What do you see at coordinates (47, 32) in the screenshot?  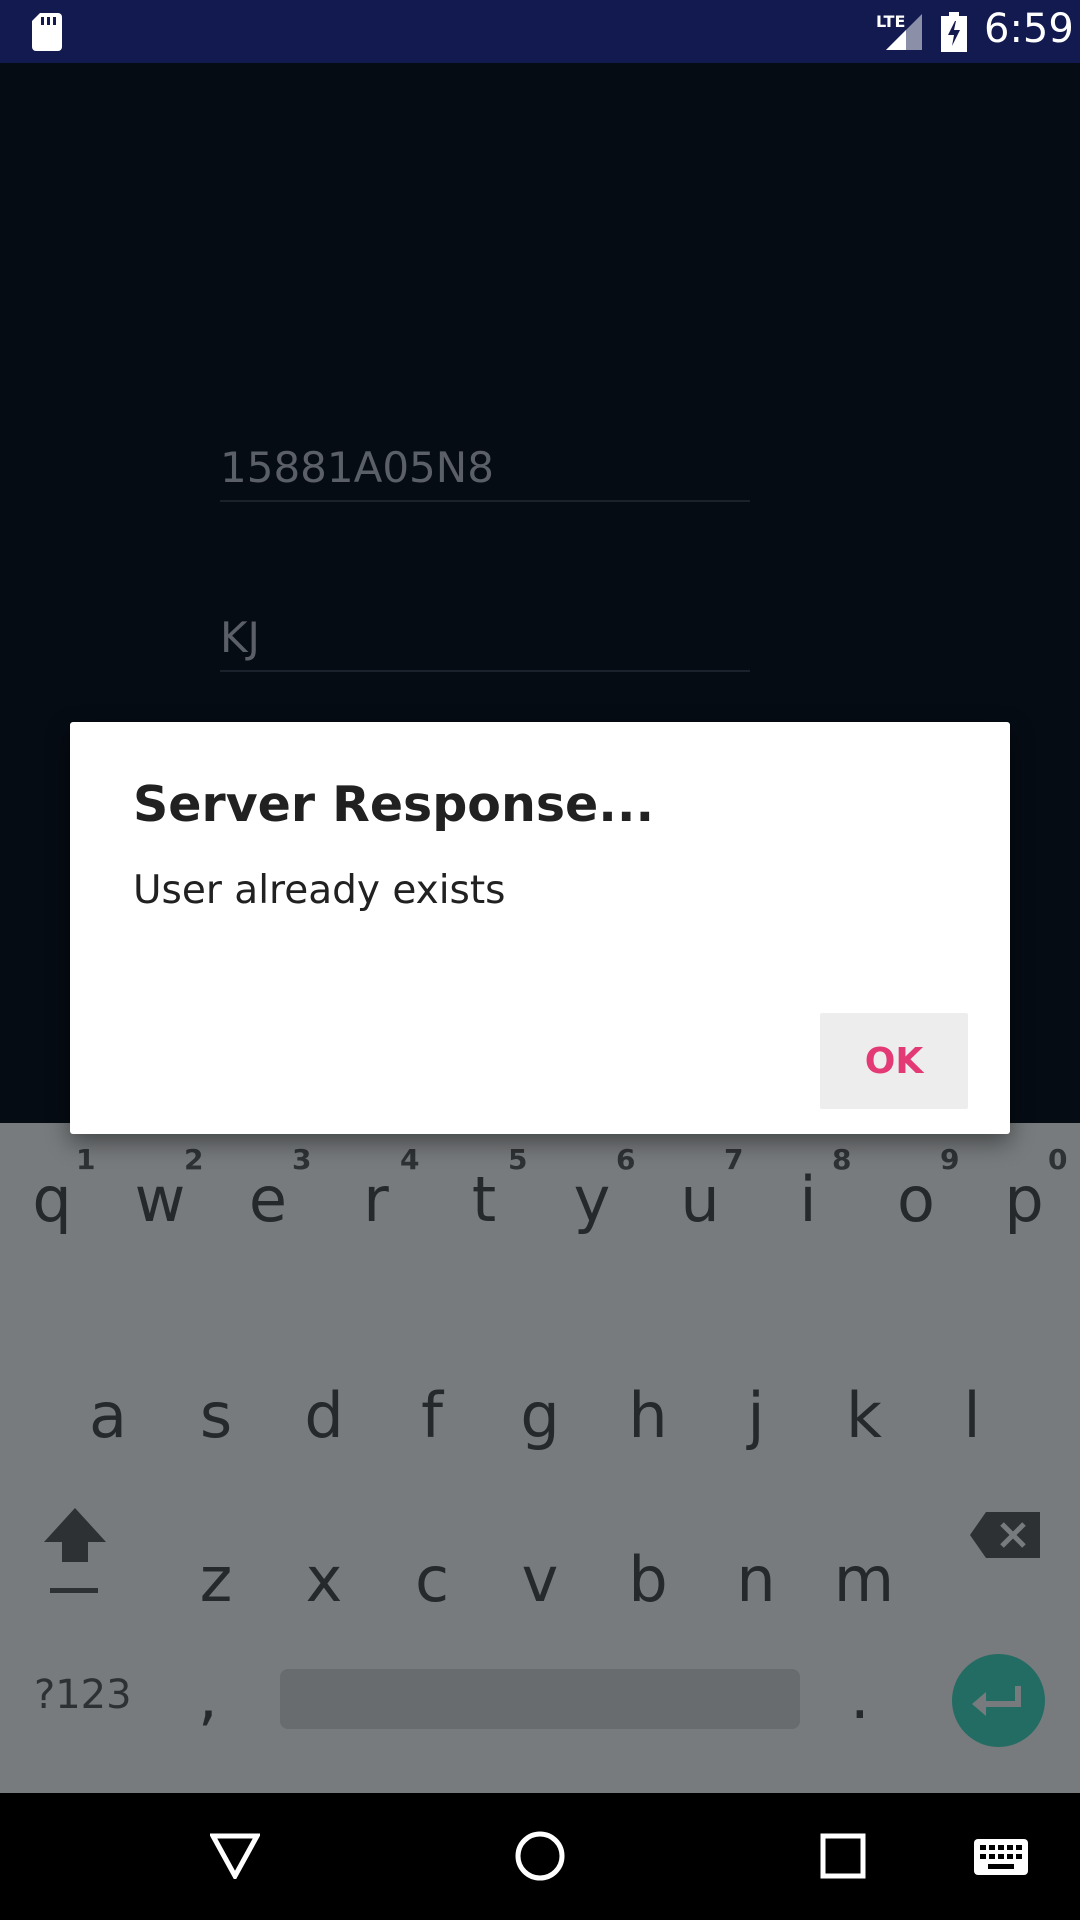 I see `sd-card-icon` at bounding box center [47, 32].